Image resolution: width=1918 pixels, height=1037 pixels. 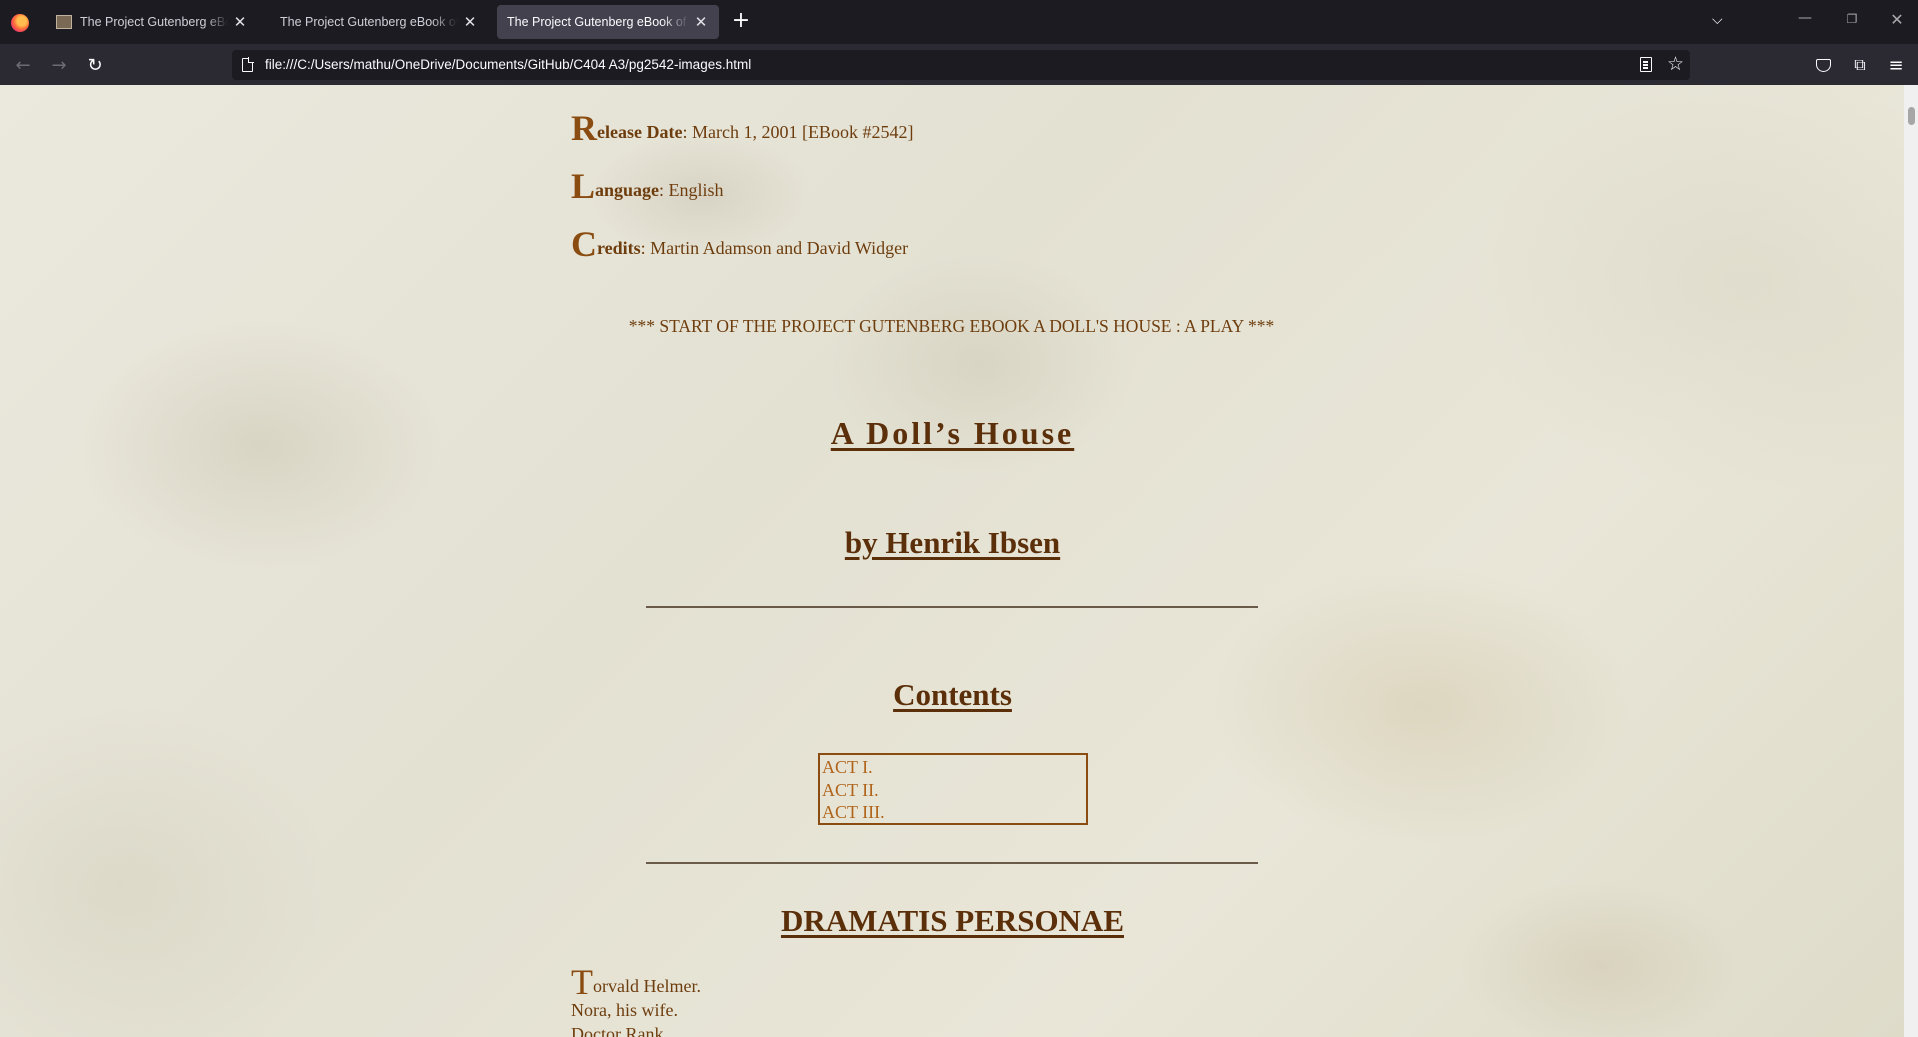 What do you see at coordinates (619, 248) in the screenshot?
I see `credits-label: redits` at bounding box center [619, 248].